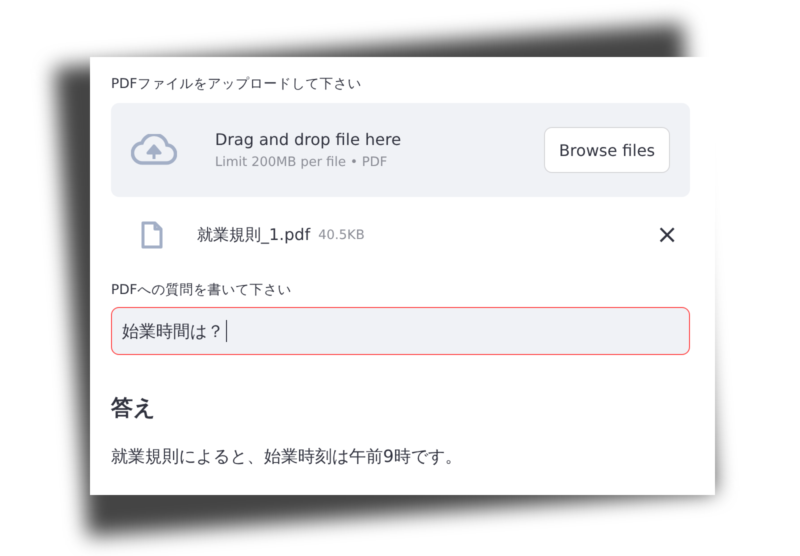 The width and height of the screenshot is (800, 556). I want to click on browse-files-button: Browse files, so click(607, 150).